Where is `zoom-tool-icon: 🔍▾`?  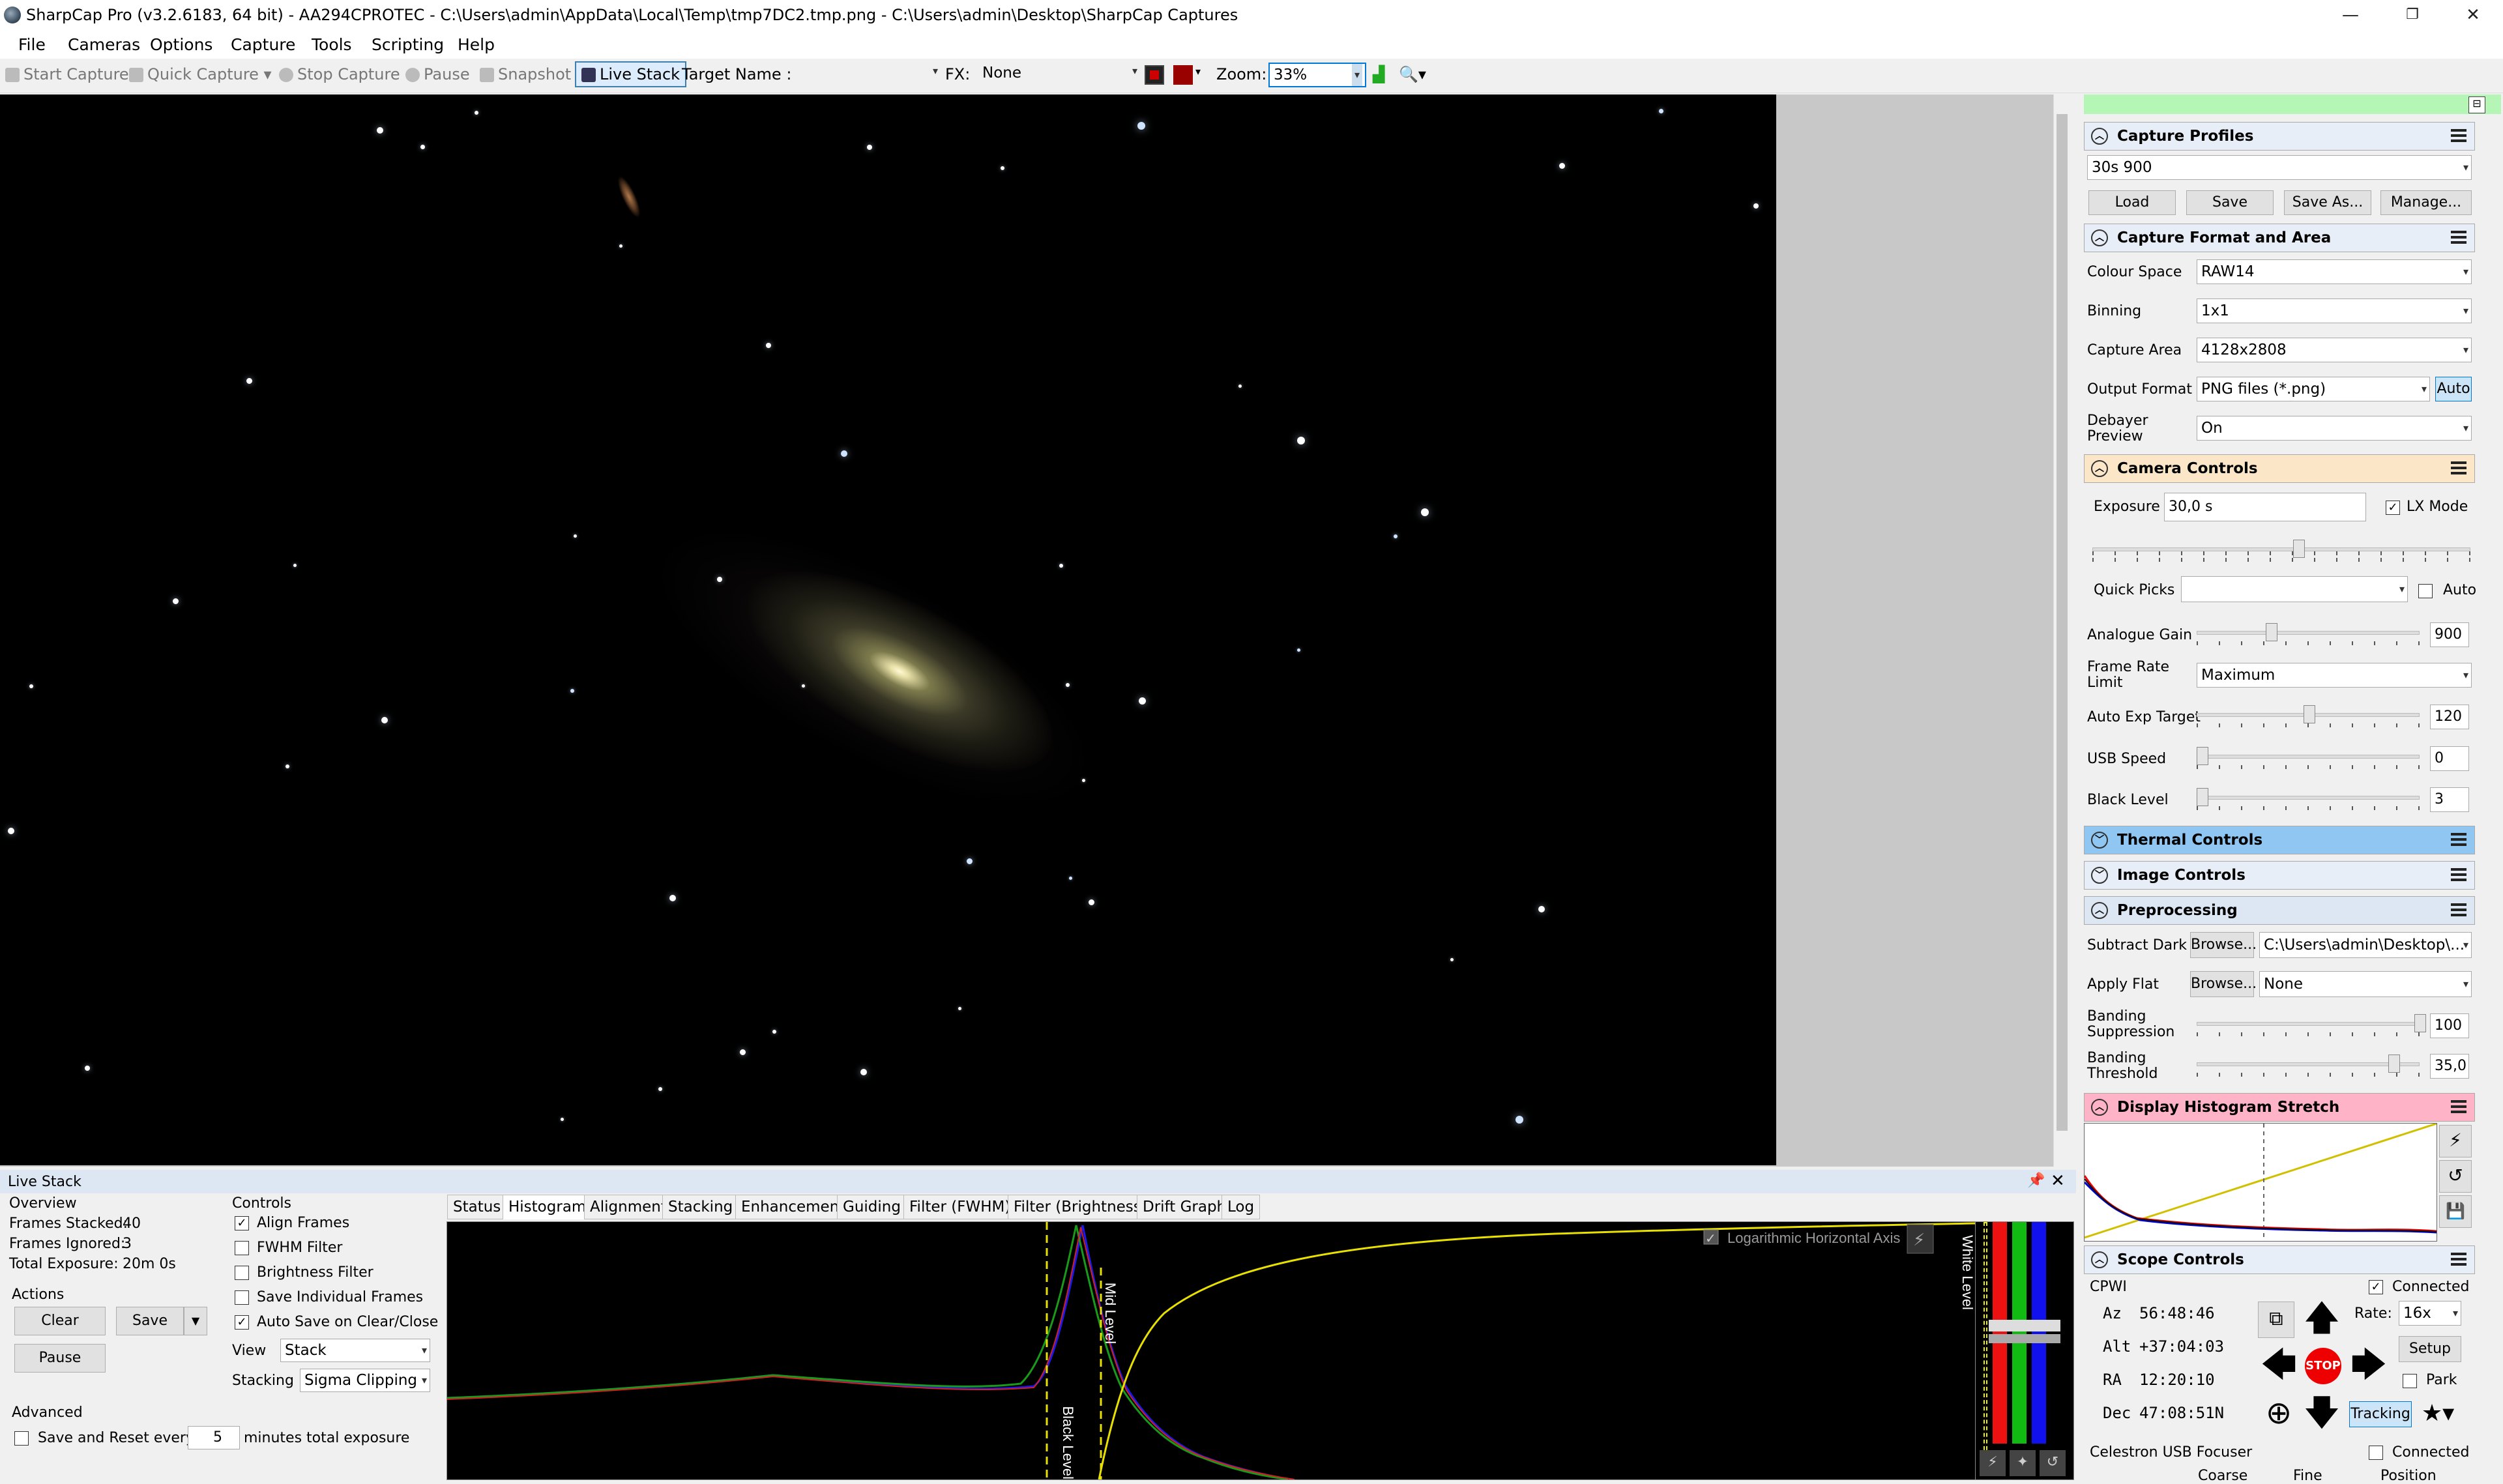 zoom-tool-icon: 🔍▾ is located at coordinates (1413, 74).